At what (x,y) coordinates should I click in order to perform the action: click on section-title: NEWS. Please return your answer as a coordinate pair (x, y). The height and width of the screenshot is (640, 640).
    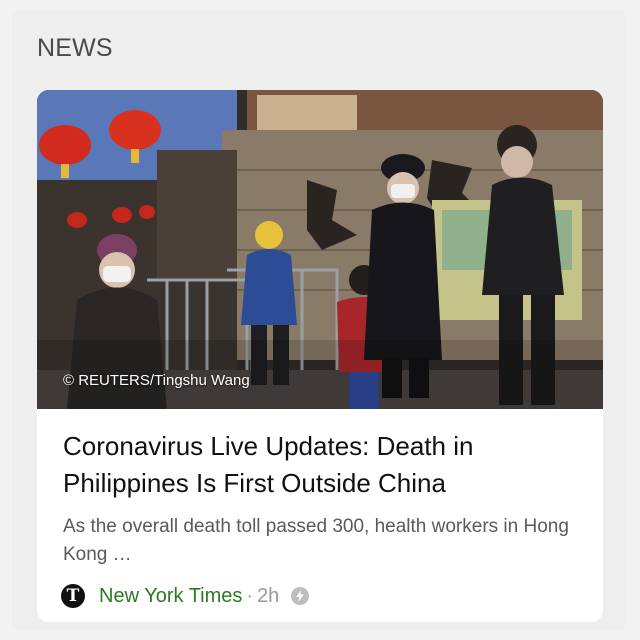
    Looking at the image, I should click on (75, 48).